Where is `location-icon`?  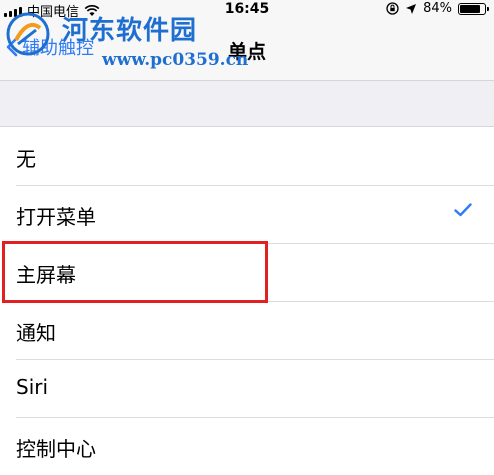 location-icon is located at coordinates (411, 8).